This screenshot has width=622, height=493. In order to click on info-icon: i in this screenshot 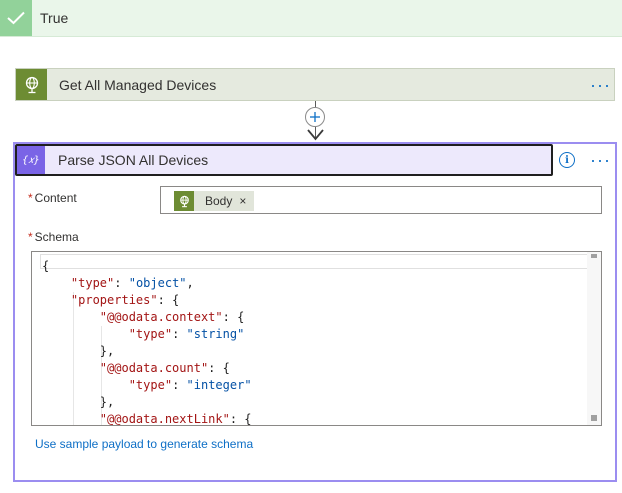, I will do `click(567, 160)`.